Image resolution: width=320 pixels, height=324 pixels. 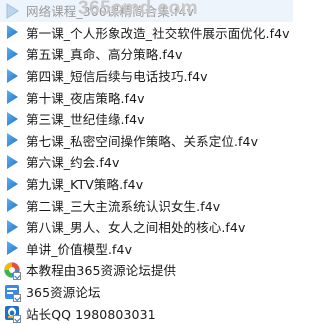 What do you see at coordinates (136, 228) in the screenshot?
I see `file-name: 第八课_男人、女人之间相处的核心.f4v` at bounding box center [136, 228].